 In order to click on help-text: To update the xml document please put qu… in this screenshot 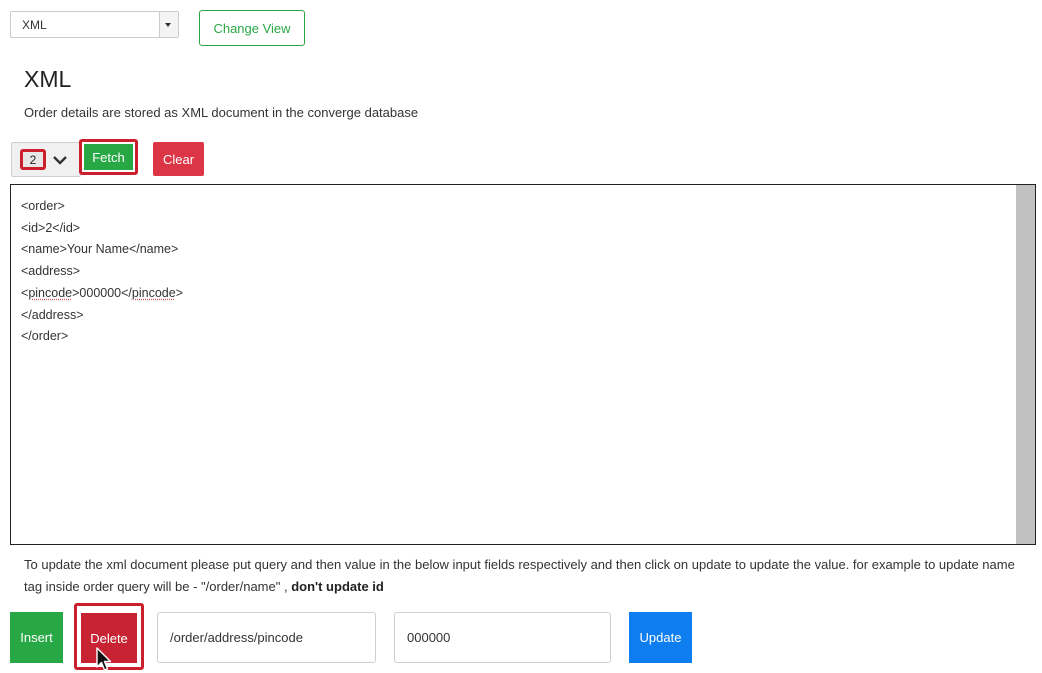, I will do `click(519, 575)`.